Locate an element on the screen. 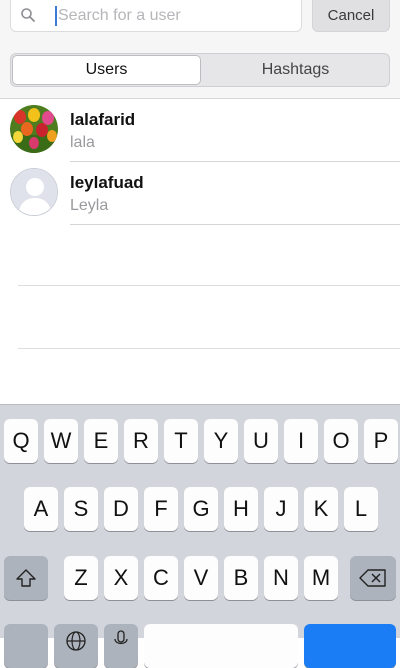  key-u: U is located at coordinates (261, 441).